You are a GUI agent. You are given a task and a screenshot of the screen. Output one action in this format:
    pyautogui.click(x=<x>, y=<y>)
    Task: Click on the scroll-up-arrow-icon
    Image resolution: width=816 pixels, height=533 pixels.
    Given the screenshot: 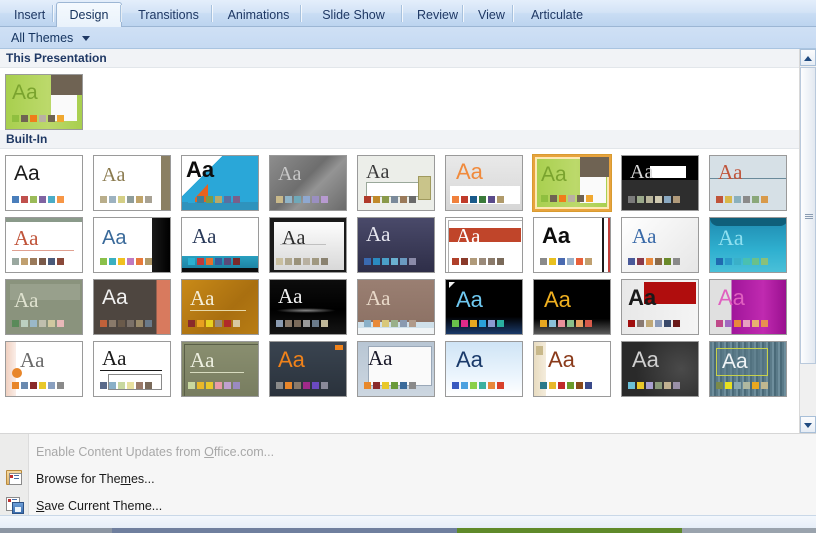 What is the action you would take?
    pyautogui.click(x=808, y=57)
    